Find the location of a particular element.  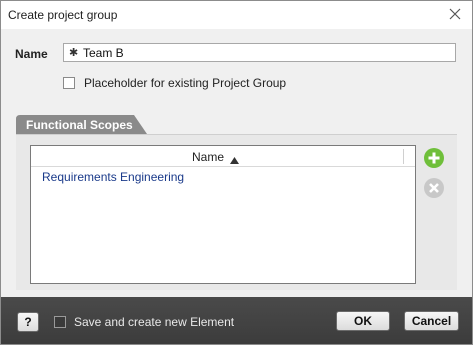

placeholder-checkbox-label: Placeholder for existing Project Group is located at coordinates (185, 83).